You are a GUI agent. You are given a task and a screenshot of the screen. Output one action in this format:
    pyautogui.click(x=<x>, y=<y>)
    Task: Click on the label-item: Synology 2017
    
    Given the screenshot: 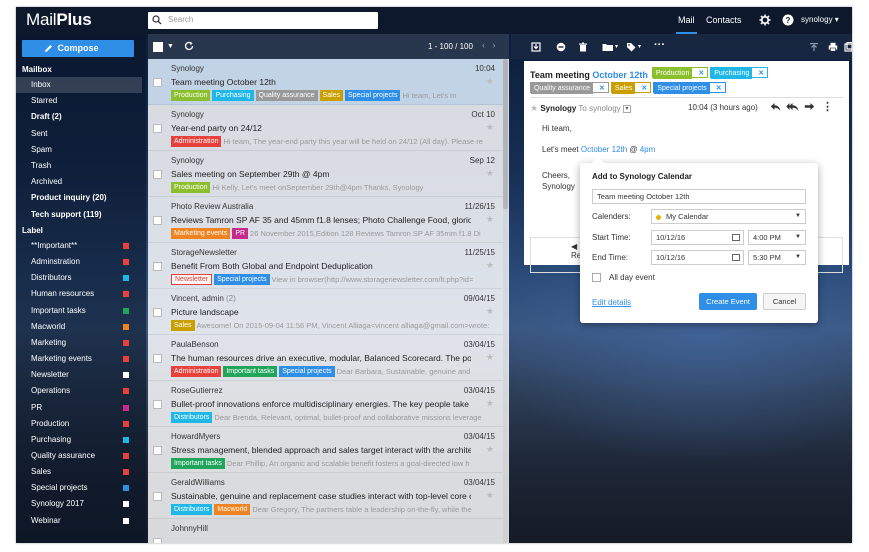 What is the action you would take?
    pyautogui.click(x=79, y=504)
    